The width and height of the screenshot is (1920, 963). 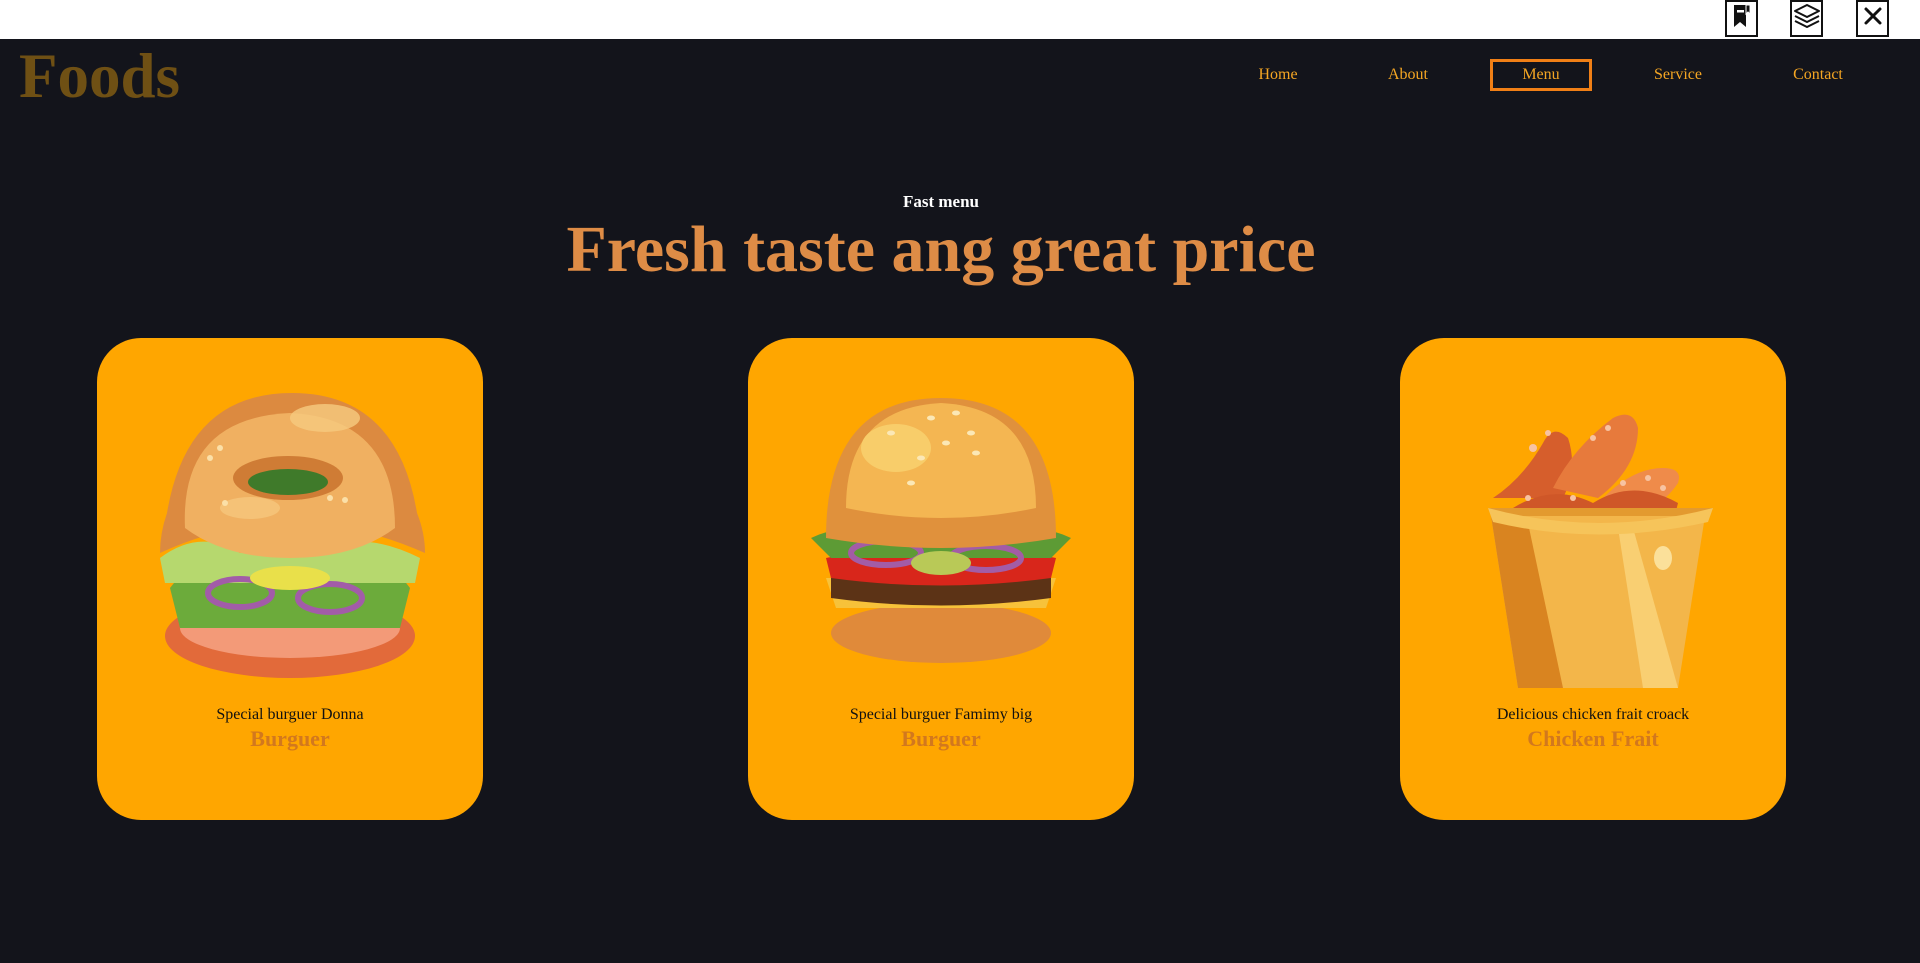 I want to click on layers-icon, so click(x=1807, y=18).